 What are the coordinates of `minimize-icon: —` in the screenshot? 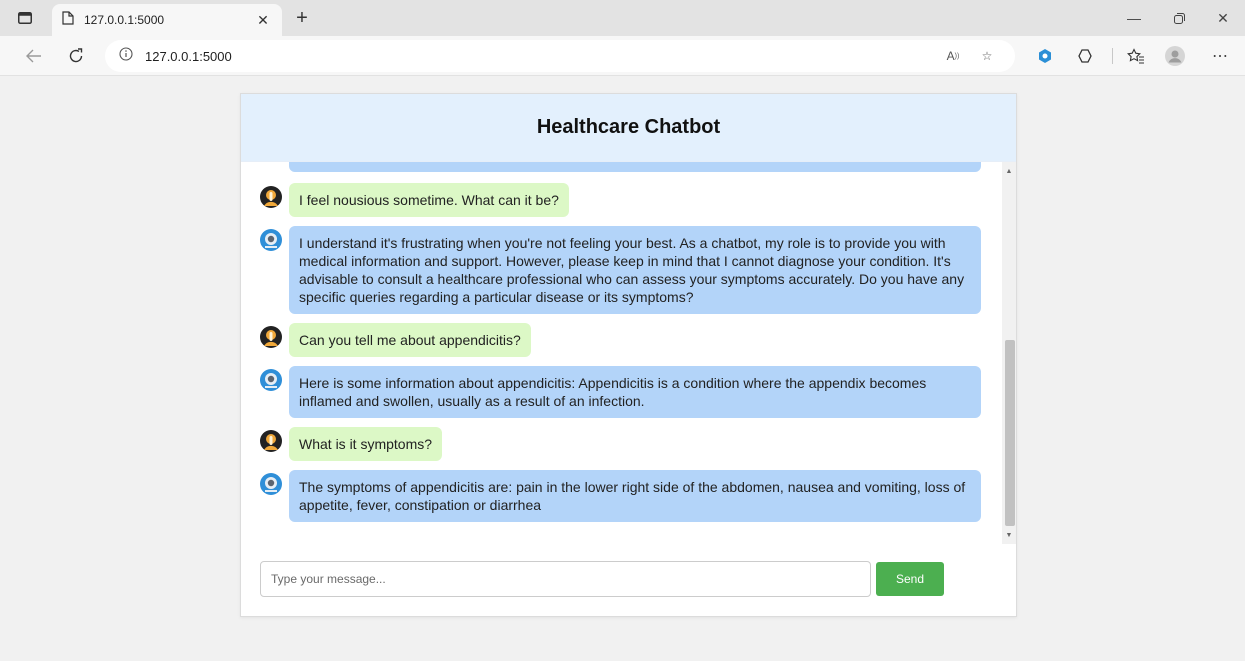 It's located at (1134, 18).